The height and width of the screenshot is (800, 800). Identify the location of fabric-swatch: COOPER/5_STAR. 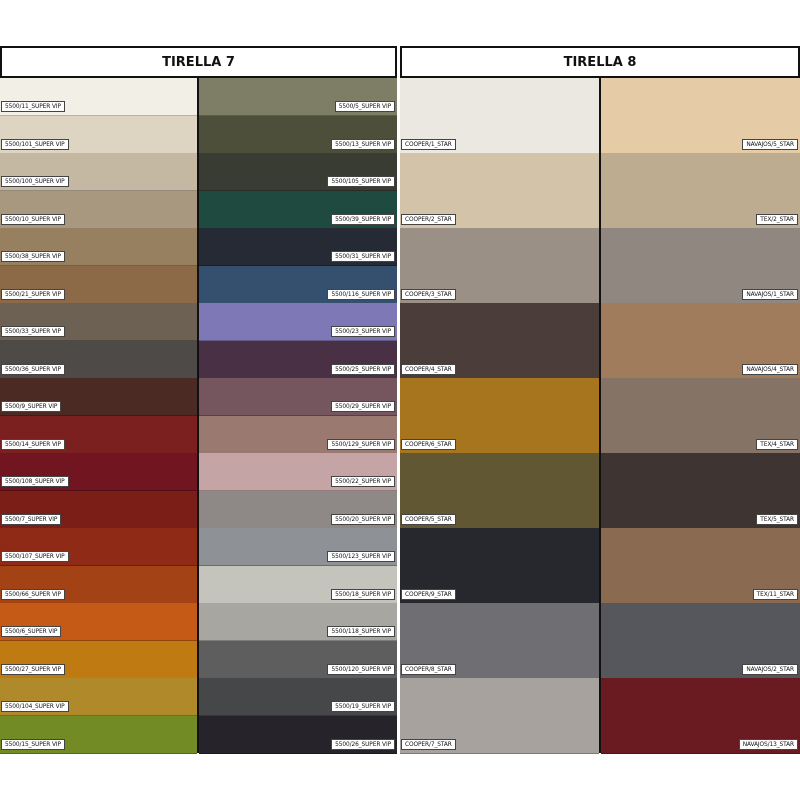
(499, 491).